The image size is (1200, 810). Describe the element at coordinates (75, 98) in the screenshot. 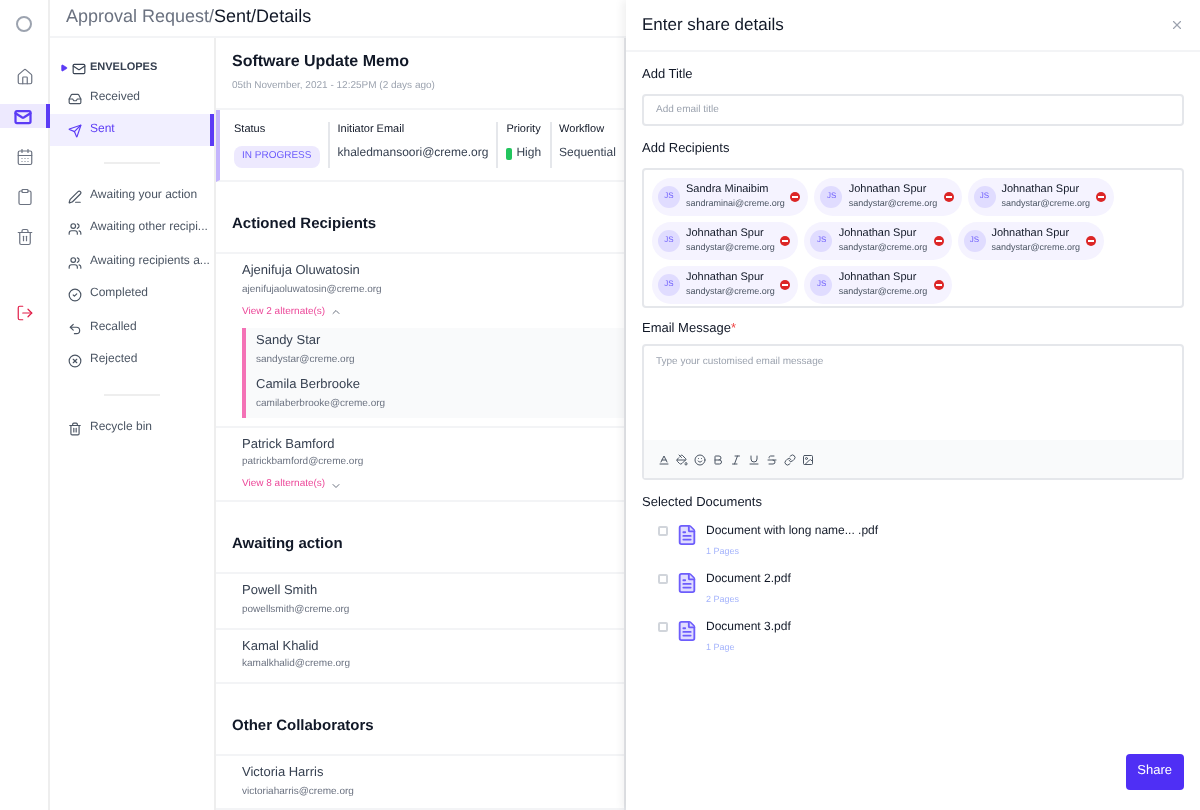

I see `inbox-icon` at that location.